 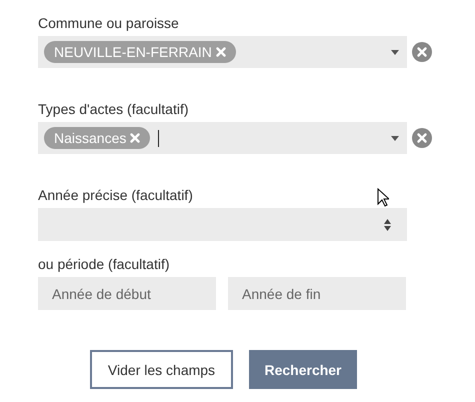 I want to click on year-number-field, so click(x=222, y=224).